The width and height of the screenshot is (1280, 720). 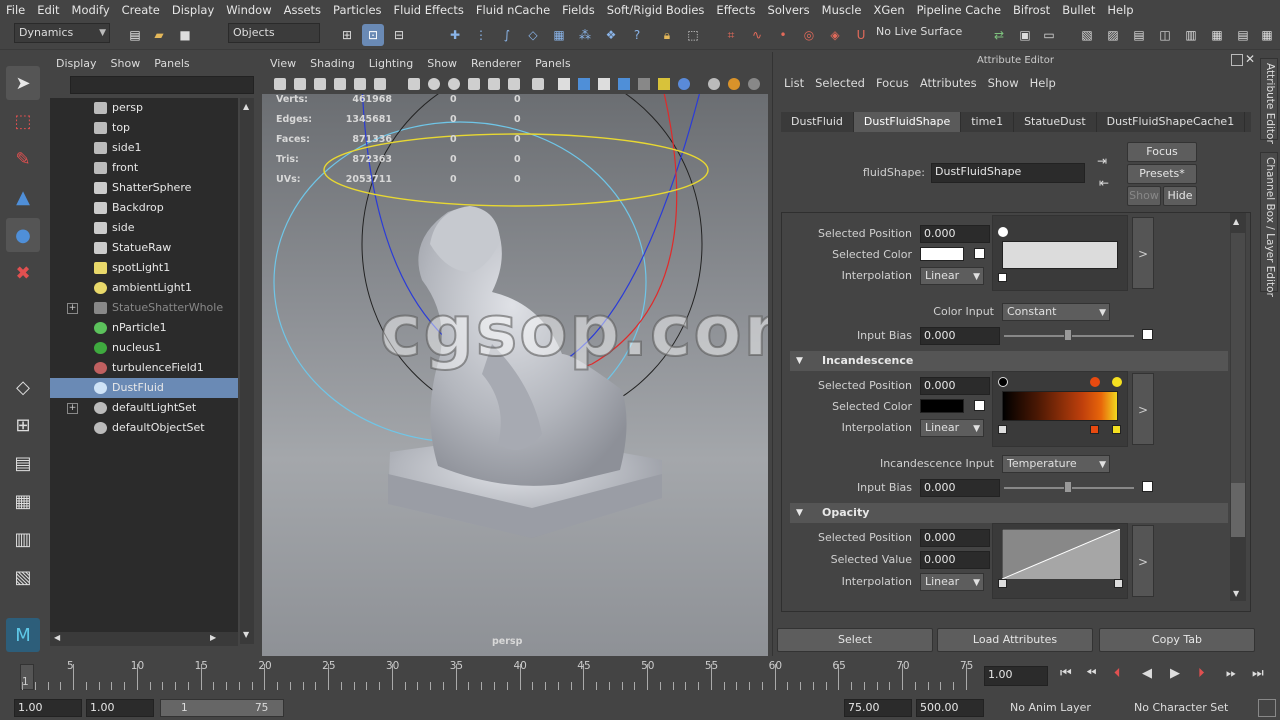 I want to click on color-selected-position-field: 0.000, so click(x=955, y=234).